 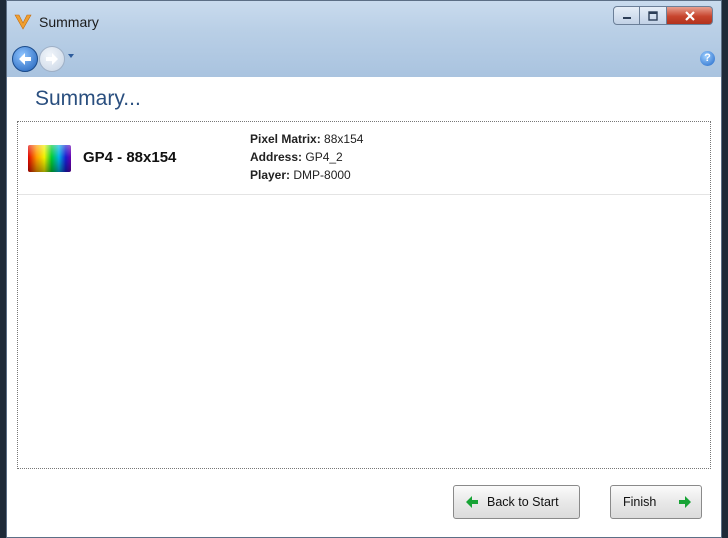 I want to click on maximize-button, so click(x=653, y=15).